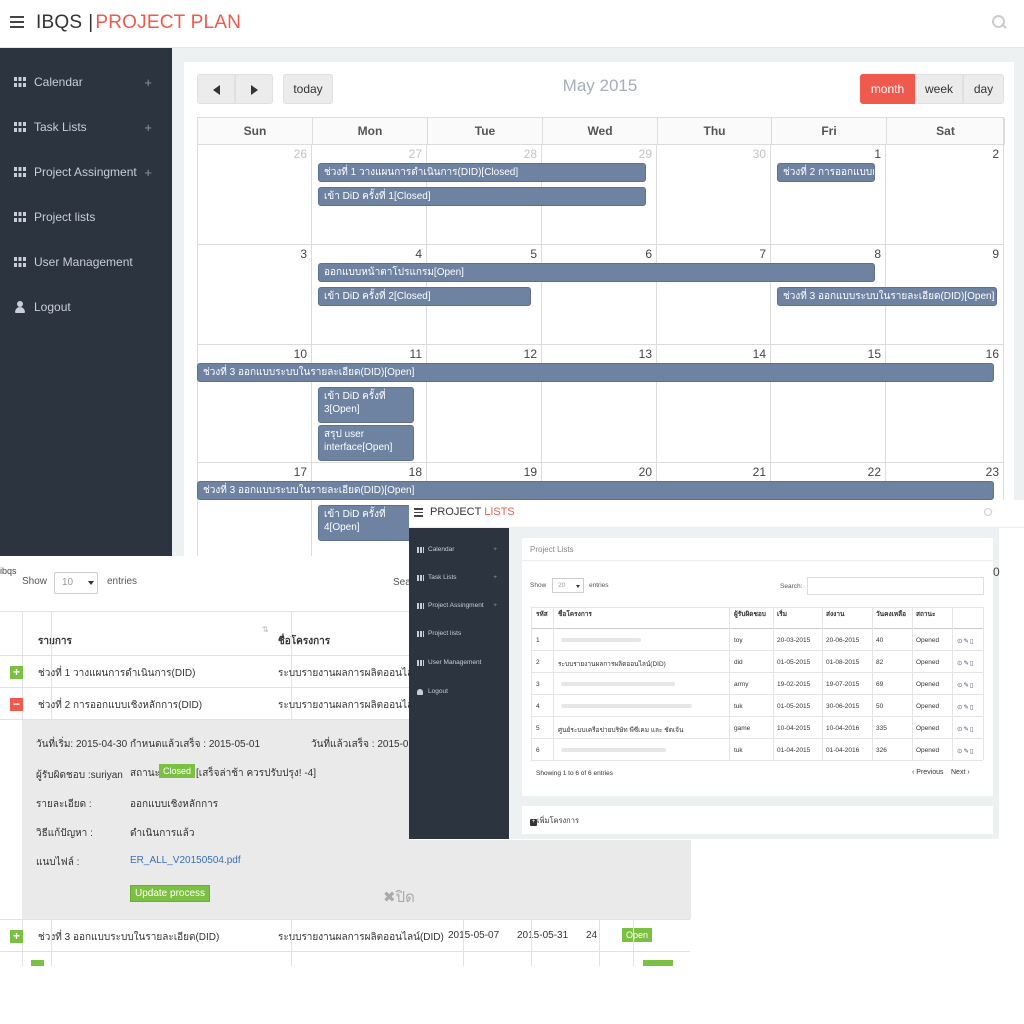 This screenshot has width=1024, height=1024. What do you see at coordinates (16, 704) in the screenshot?
I see `collapse-row-icon: −` at bounding box center [16, 704].